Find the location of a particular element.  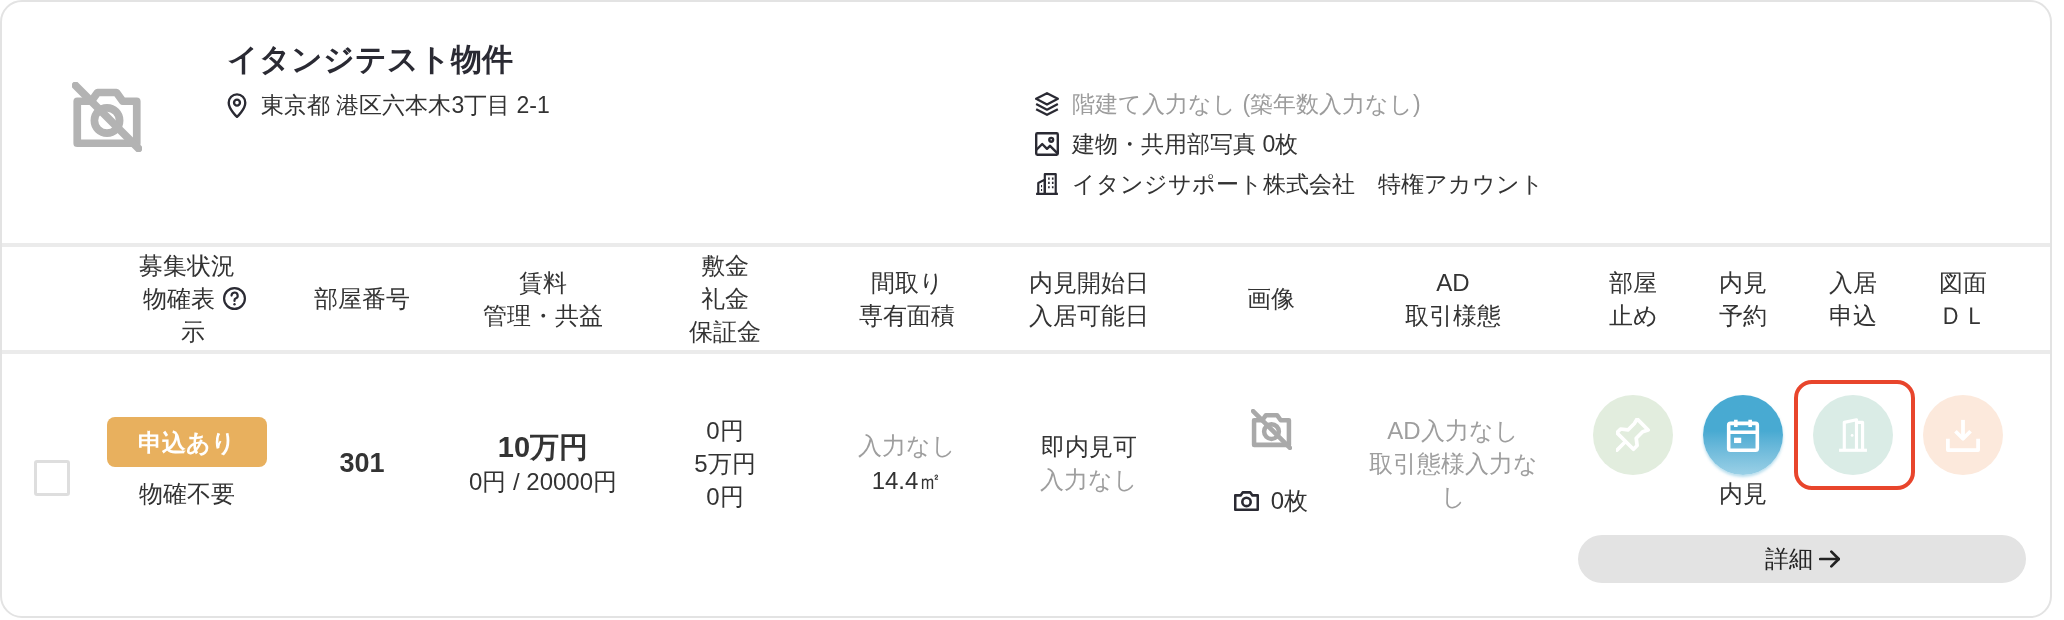

column-header: 間取り is located at coordinates (907, 282).